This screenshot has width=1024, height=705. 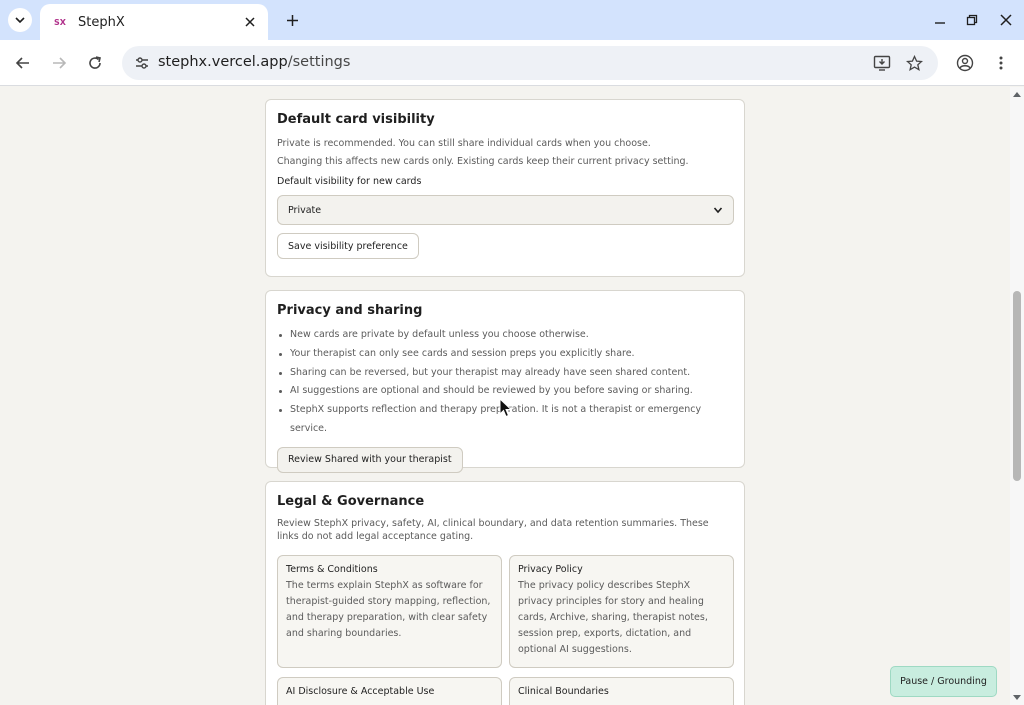 I want to click on tab-title: StephX, so click(x=101, y=22).